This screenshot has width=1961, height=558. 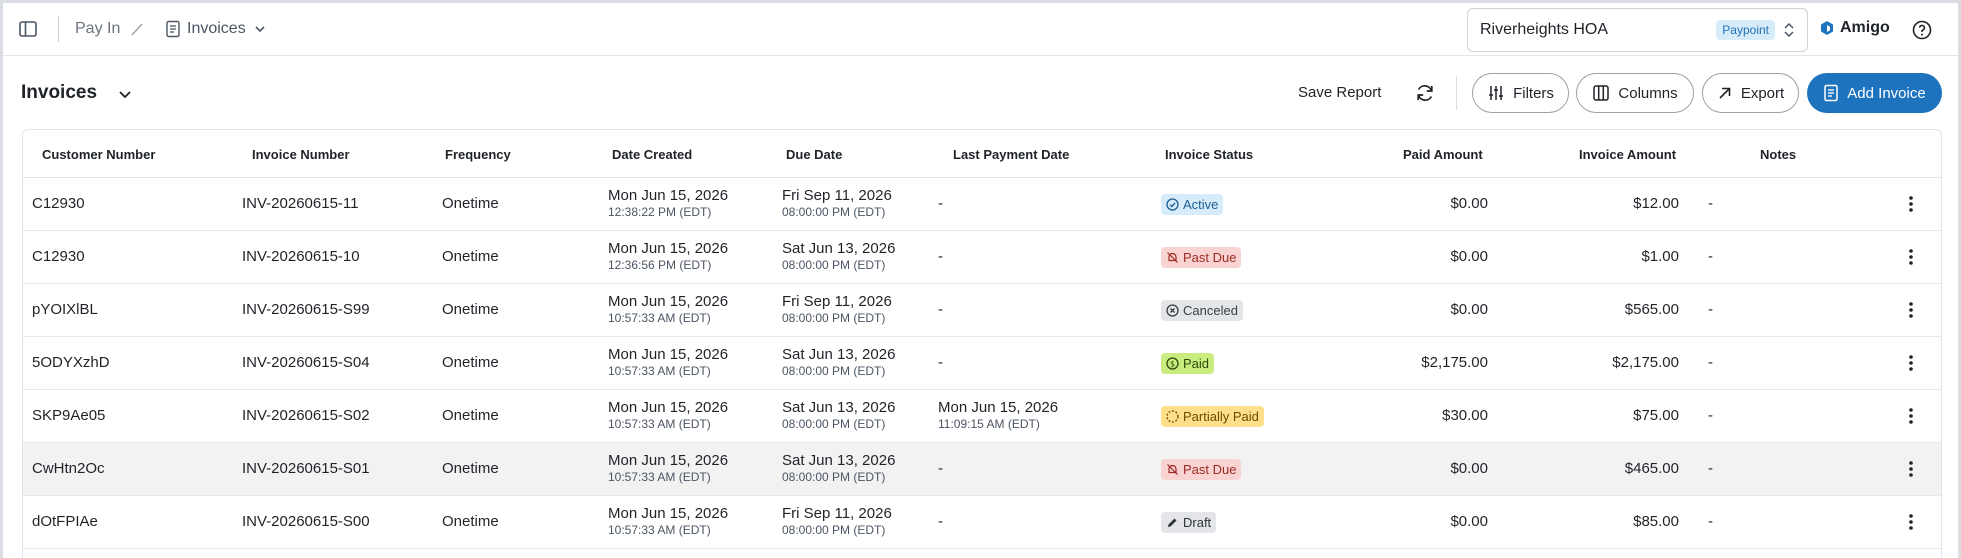 I want to click on cell-date-created: Mon Jun 15, 2026 12:38:22 PM (EDT), so click(x=668, y=203).